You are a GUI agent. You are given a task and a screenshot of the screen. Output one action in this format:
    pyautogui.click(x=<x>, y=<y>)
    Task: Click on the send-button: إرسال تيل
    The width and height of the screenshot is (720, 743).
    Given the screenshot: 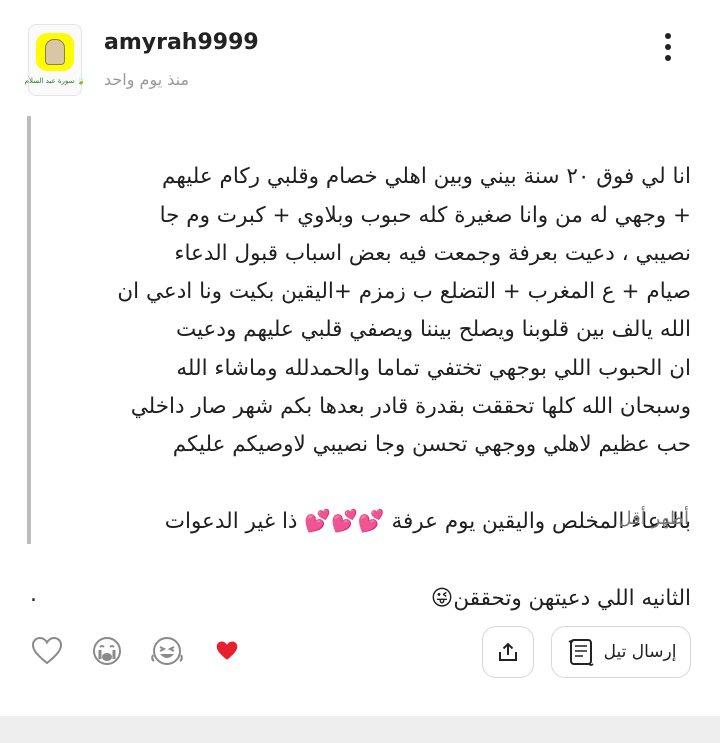 What is the action you would take?
    pyautogui.click(x=621, y=652)
    